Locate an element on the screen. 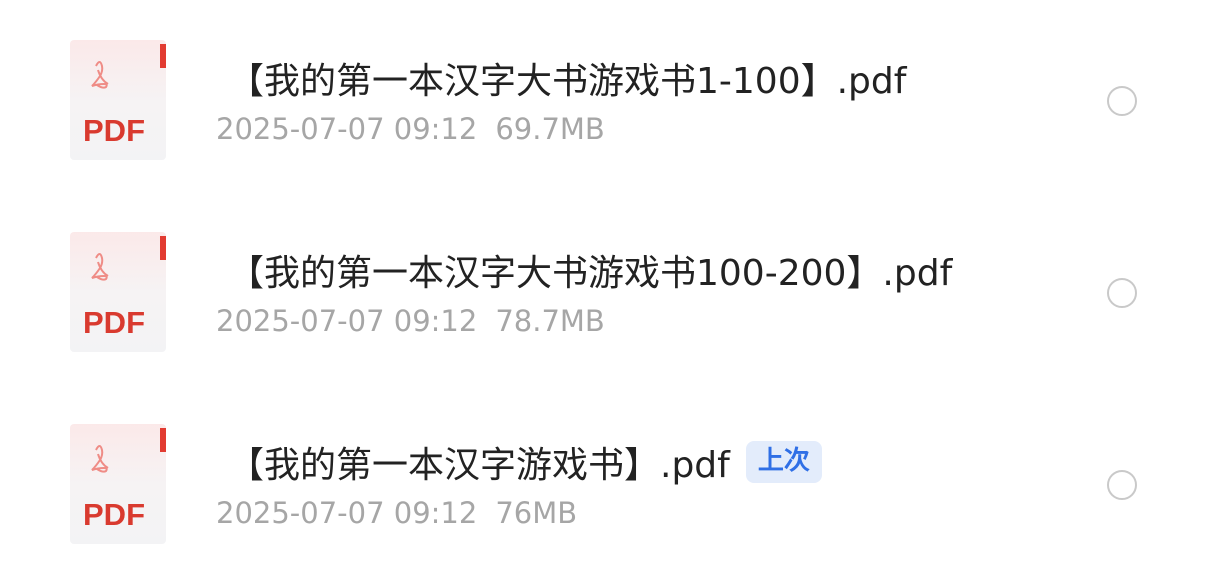 The width and height of the screenshot is (1220, 567). file-size: 78.7MB is located at coordinates (550, 321).